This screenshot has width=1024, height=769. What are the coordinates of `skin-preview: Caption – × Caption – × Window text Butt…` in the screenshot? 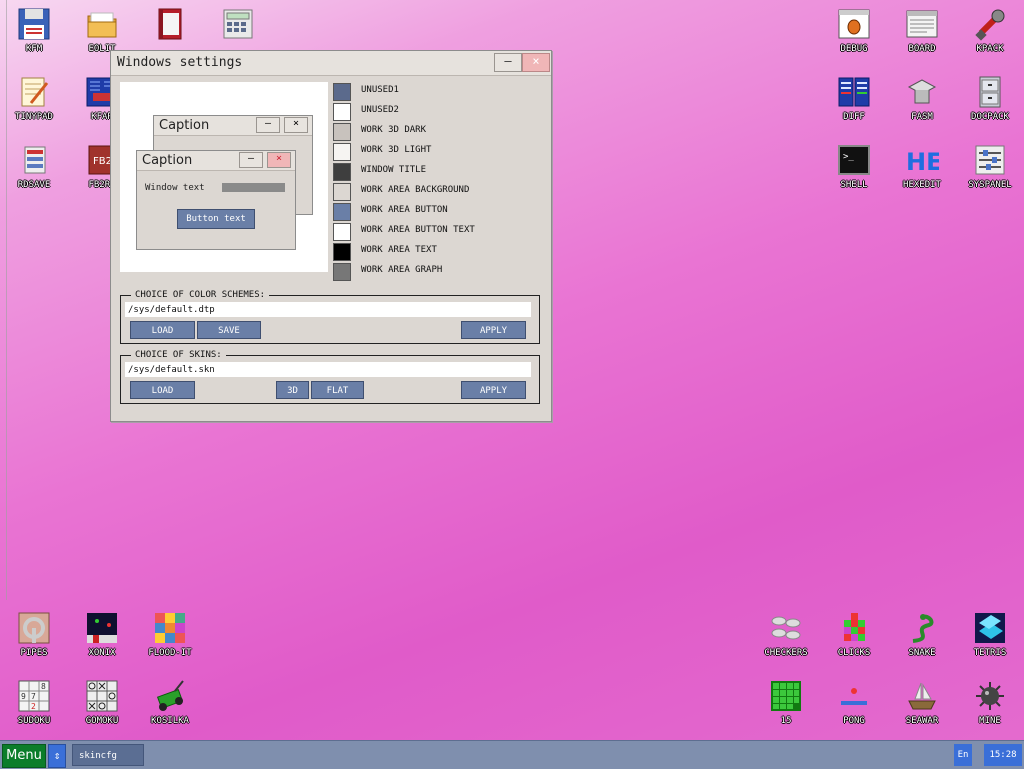 It's located at (224, 177).